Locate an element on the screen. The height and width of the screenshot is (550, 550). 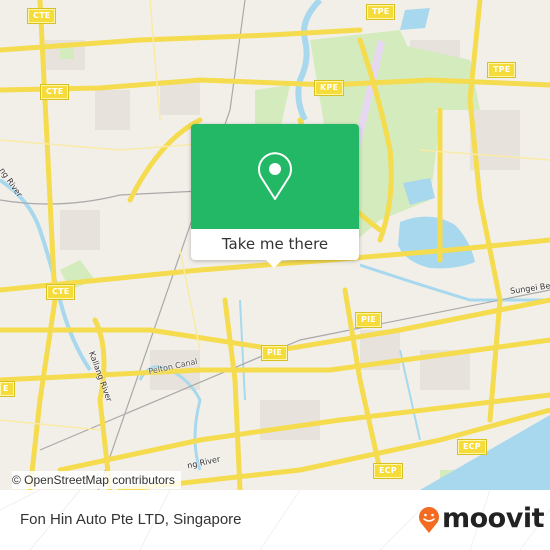
map-attribution: © OpenStreetMap contributors is located at coordinates (96, 480).